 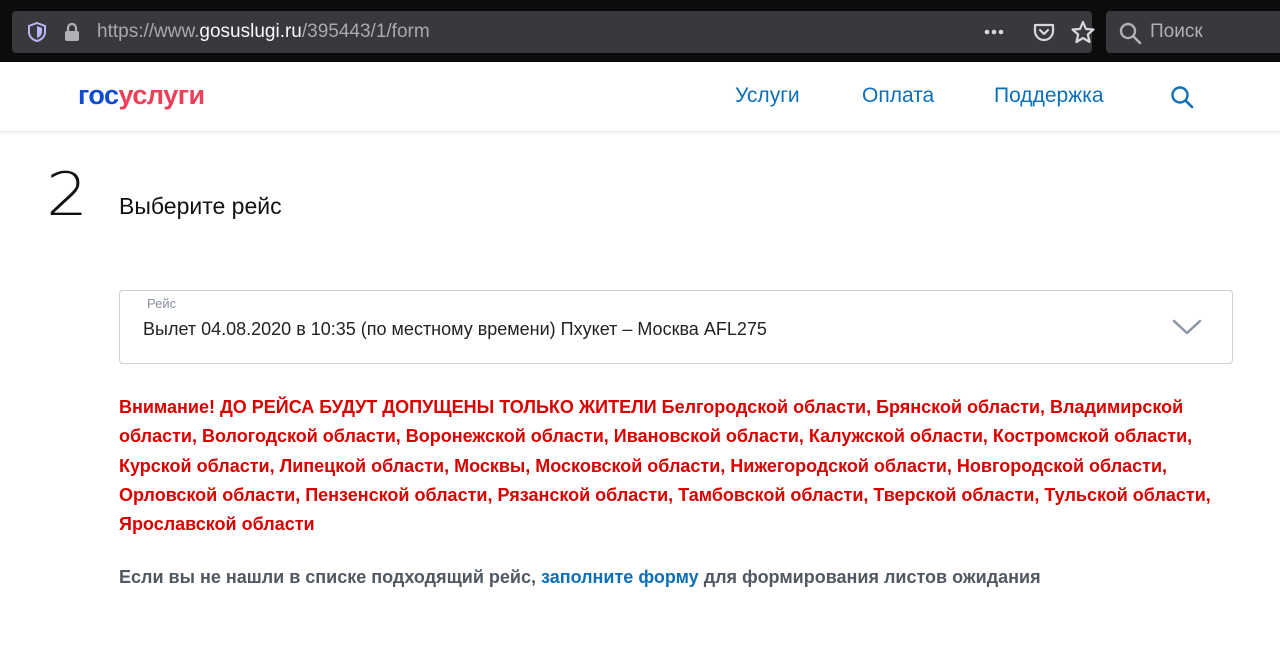 I want to click on page-actions-dots-icon, so click(x=994, y=32).